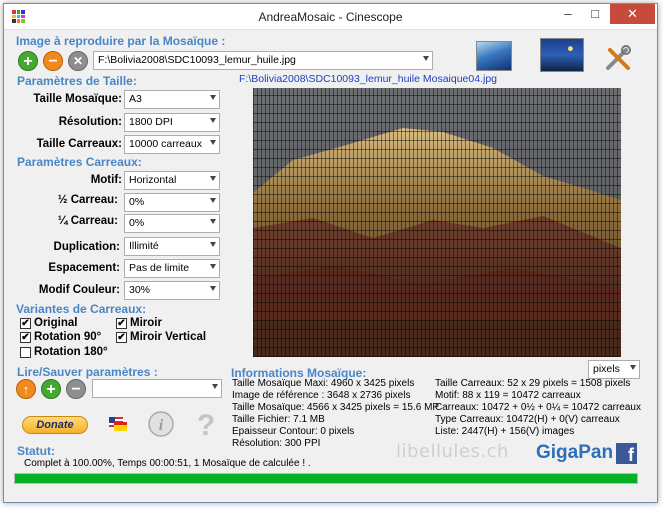 The height and width of the screenshot is (509, 663). I want to click on tile-size-value: 10000 carreaux, so click(165, 144).